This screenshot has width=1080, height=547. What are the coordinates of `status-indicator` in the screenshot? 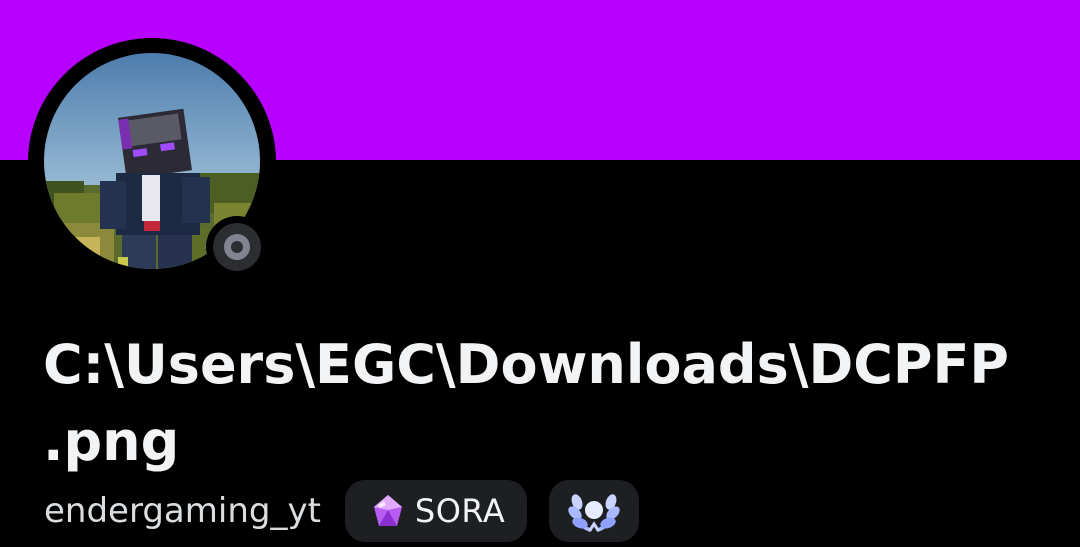 It's located at (237, 247).